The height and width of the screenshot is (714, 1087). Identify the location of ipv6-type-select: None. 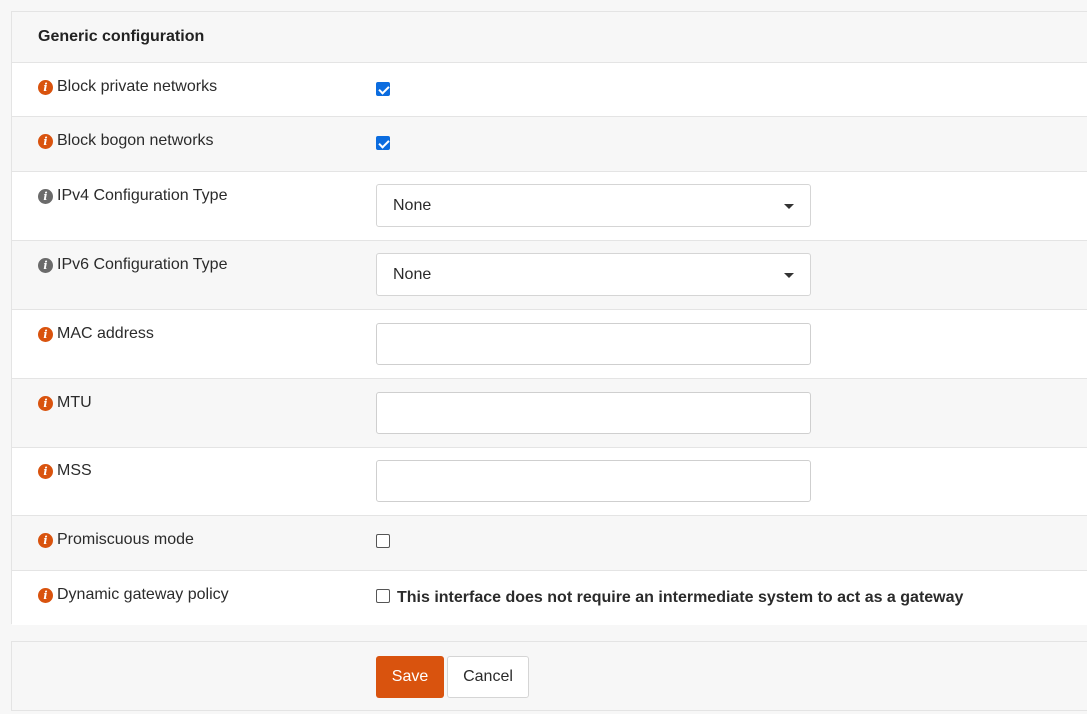
(593, 274).